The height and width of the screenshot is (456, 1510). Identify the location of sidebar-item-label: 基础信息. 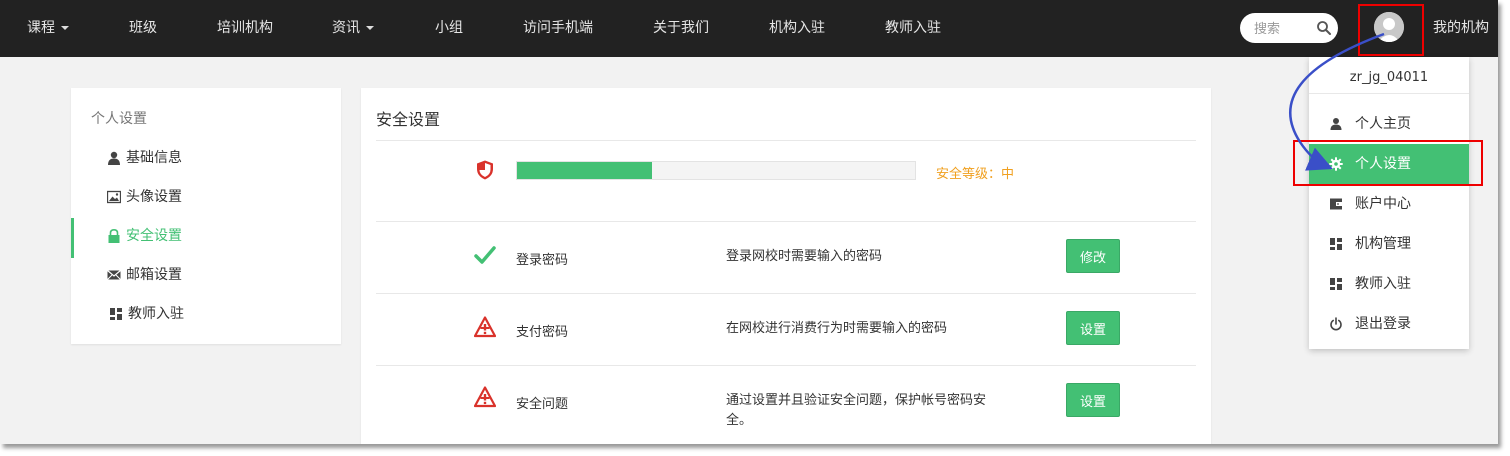
(154, 158).